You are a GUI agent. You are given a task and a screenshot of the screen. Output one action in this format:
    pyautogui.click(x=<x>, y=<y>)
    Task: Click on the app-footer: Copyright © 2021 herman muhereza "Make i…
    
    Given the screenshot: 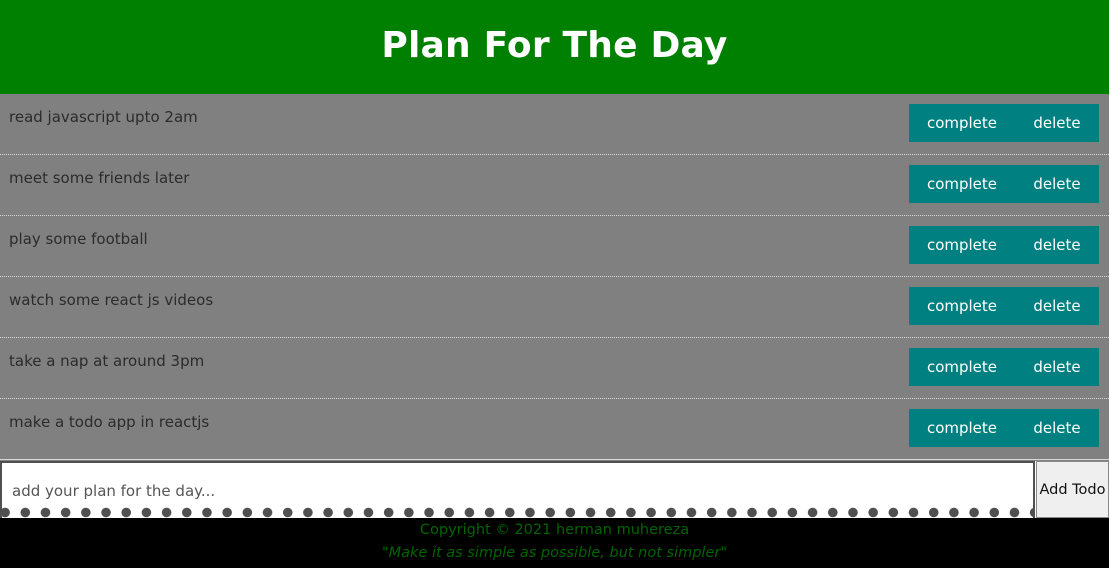 What is the action you would take?
    pyautogui.click(x=554, y=543)
    